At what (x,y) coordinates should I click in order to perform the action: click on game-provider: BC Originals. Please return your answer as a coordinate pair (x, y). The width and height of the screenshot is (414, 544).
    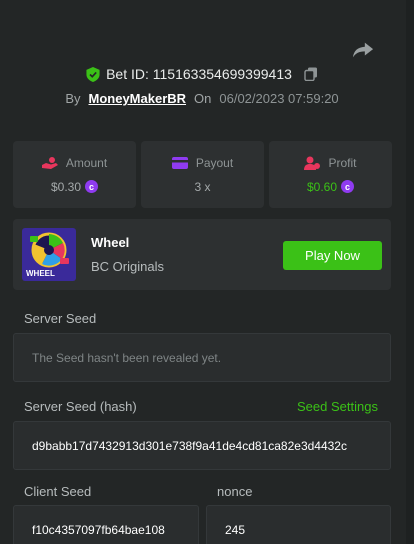
    Looking at the image, I should click on (127, 266).